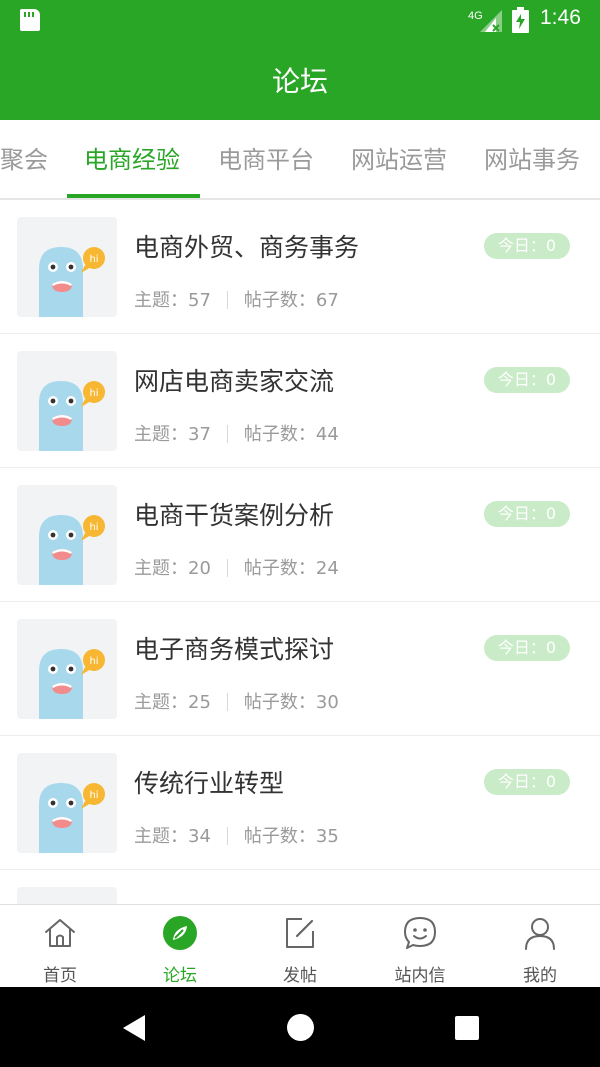 The width and height of the screenshot is (600, 1067). Describe the element at coordinates (475, 16) in the screenshot. I see `svg-text: 4G` at that location.